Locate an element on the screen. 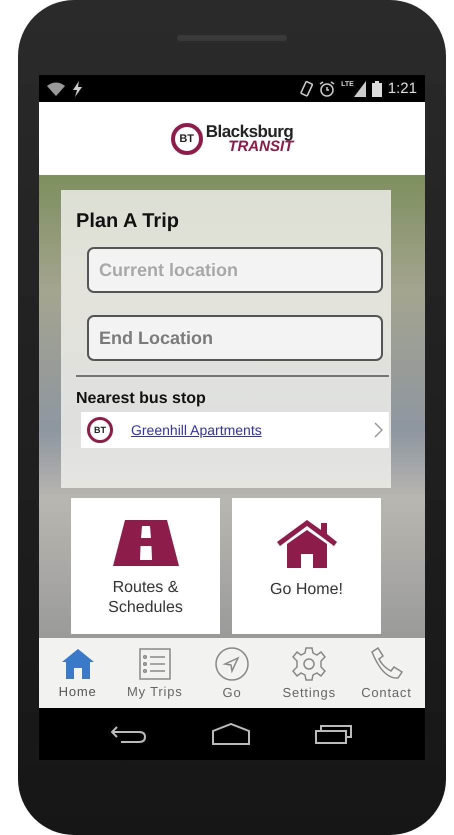 Image resolution: width=454 pixels, height=835 pixels. tab: Contact is located at coordinates (387, 673).